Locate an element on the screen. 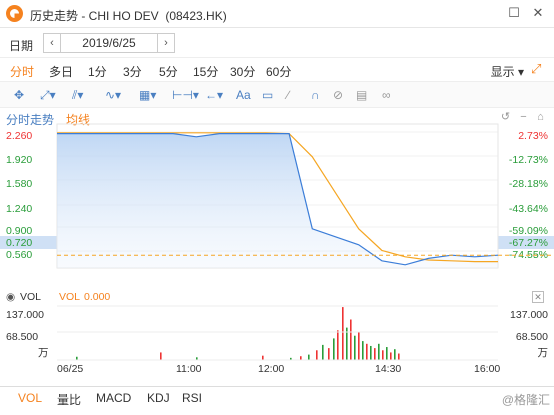 The height and width of the screenshot is (415, 554). period-tab-60min: 60分 is located at coordinates (278, 71).